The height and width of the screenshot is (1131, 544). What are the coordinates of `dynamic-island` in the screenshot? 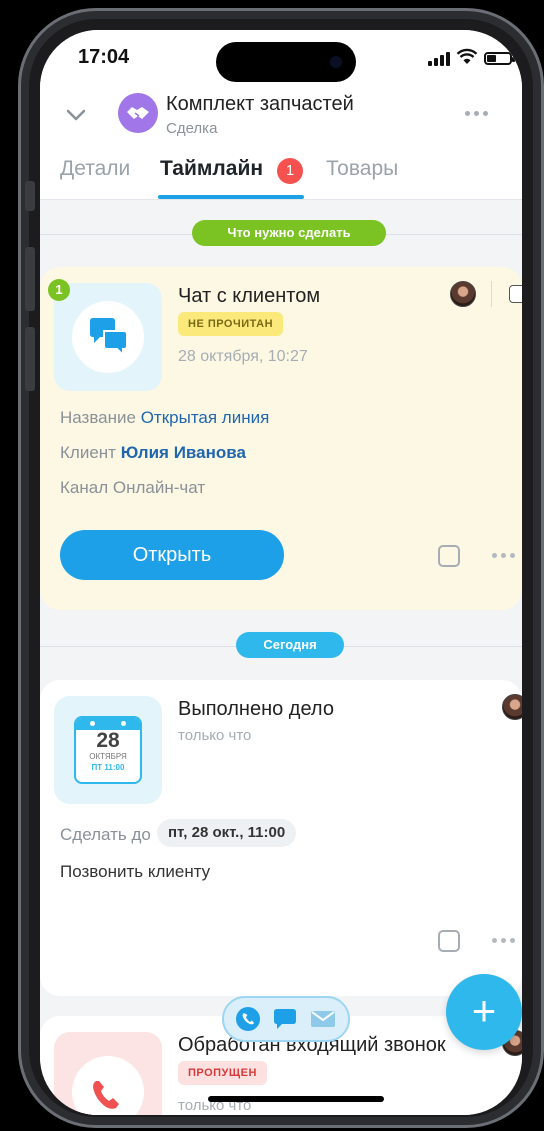 It's located at (286, 62).